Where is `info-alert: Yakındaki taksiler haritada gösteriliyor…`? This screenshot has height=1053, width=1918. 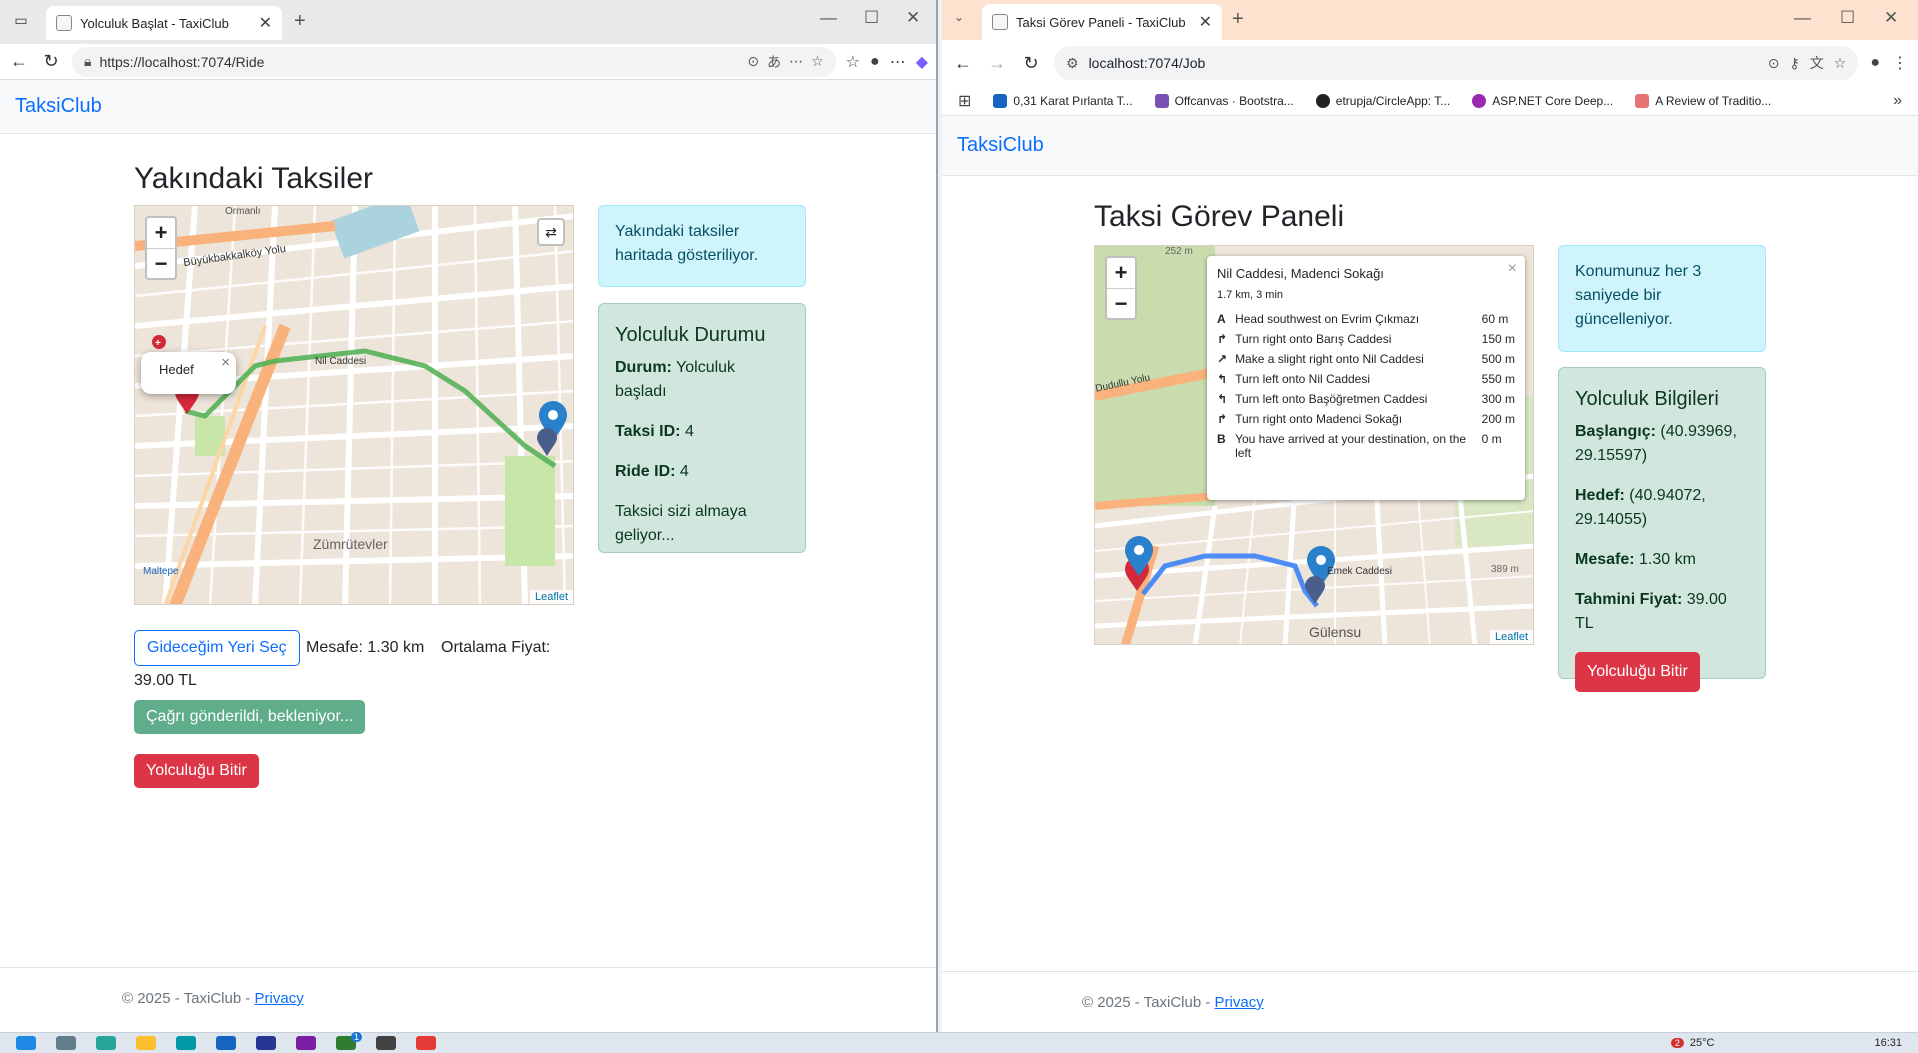
info-alert: Yakındaki taksiler haritada gösteriliyor… is located at coordinates (702, 246).